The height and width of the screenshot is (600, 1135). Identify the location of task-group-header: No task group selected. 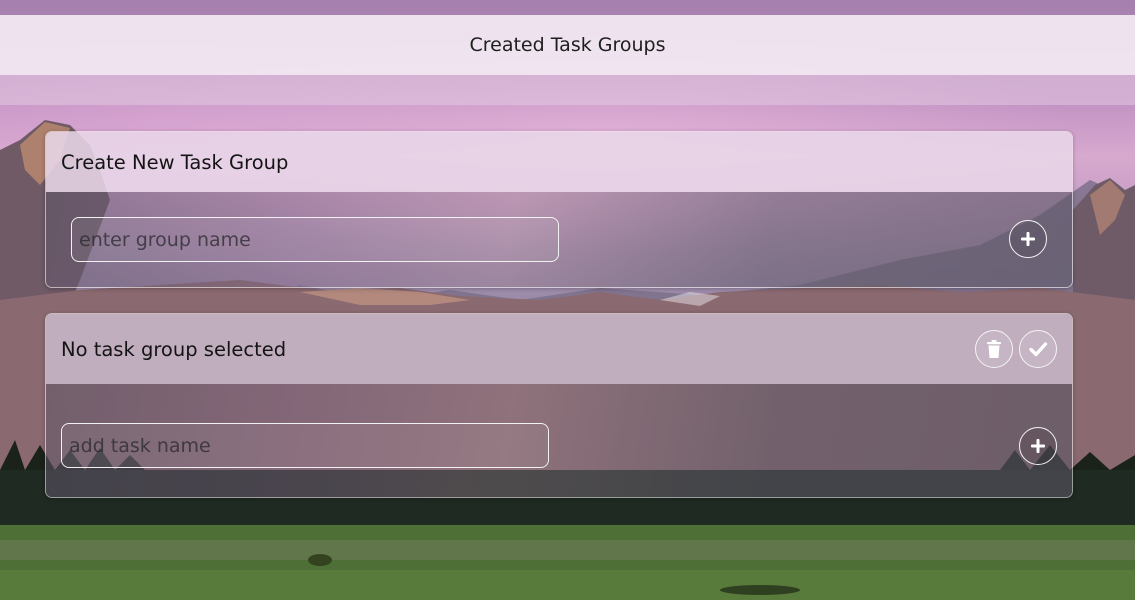
(559, 349).